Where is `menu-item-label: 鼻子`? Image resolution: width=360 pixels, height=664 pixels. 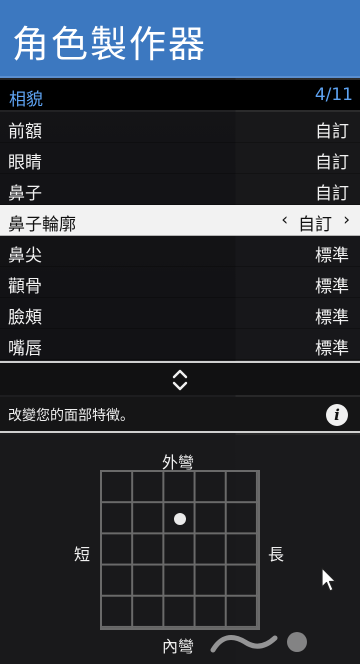
menu-item-label: 鼻子 is located at coordinates (25, 194).